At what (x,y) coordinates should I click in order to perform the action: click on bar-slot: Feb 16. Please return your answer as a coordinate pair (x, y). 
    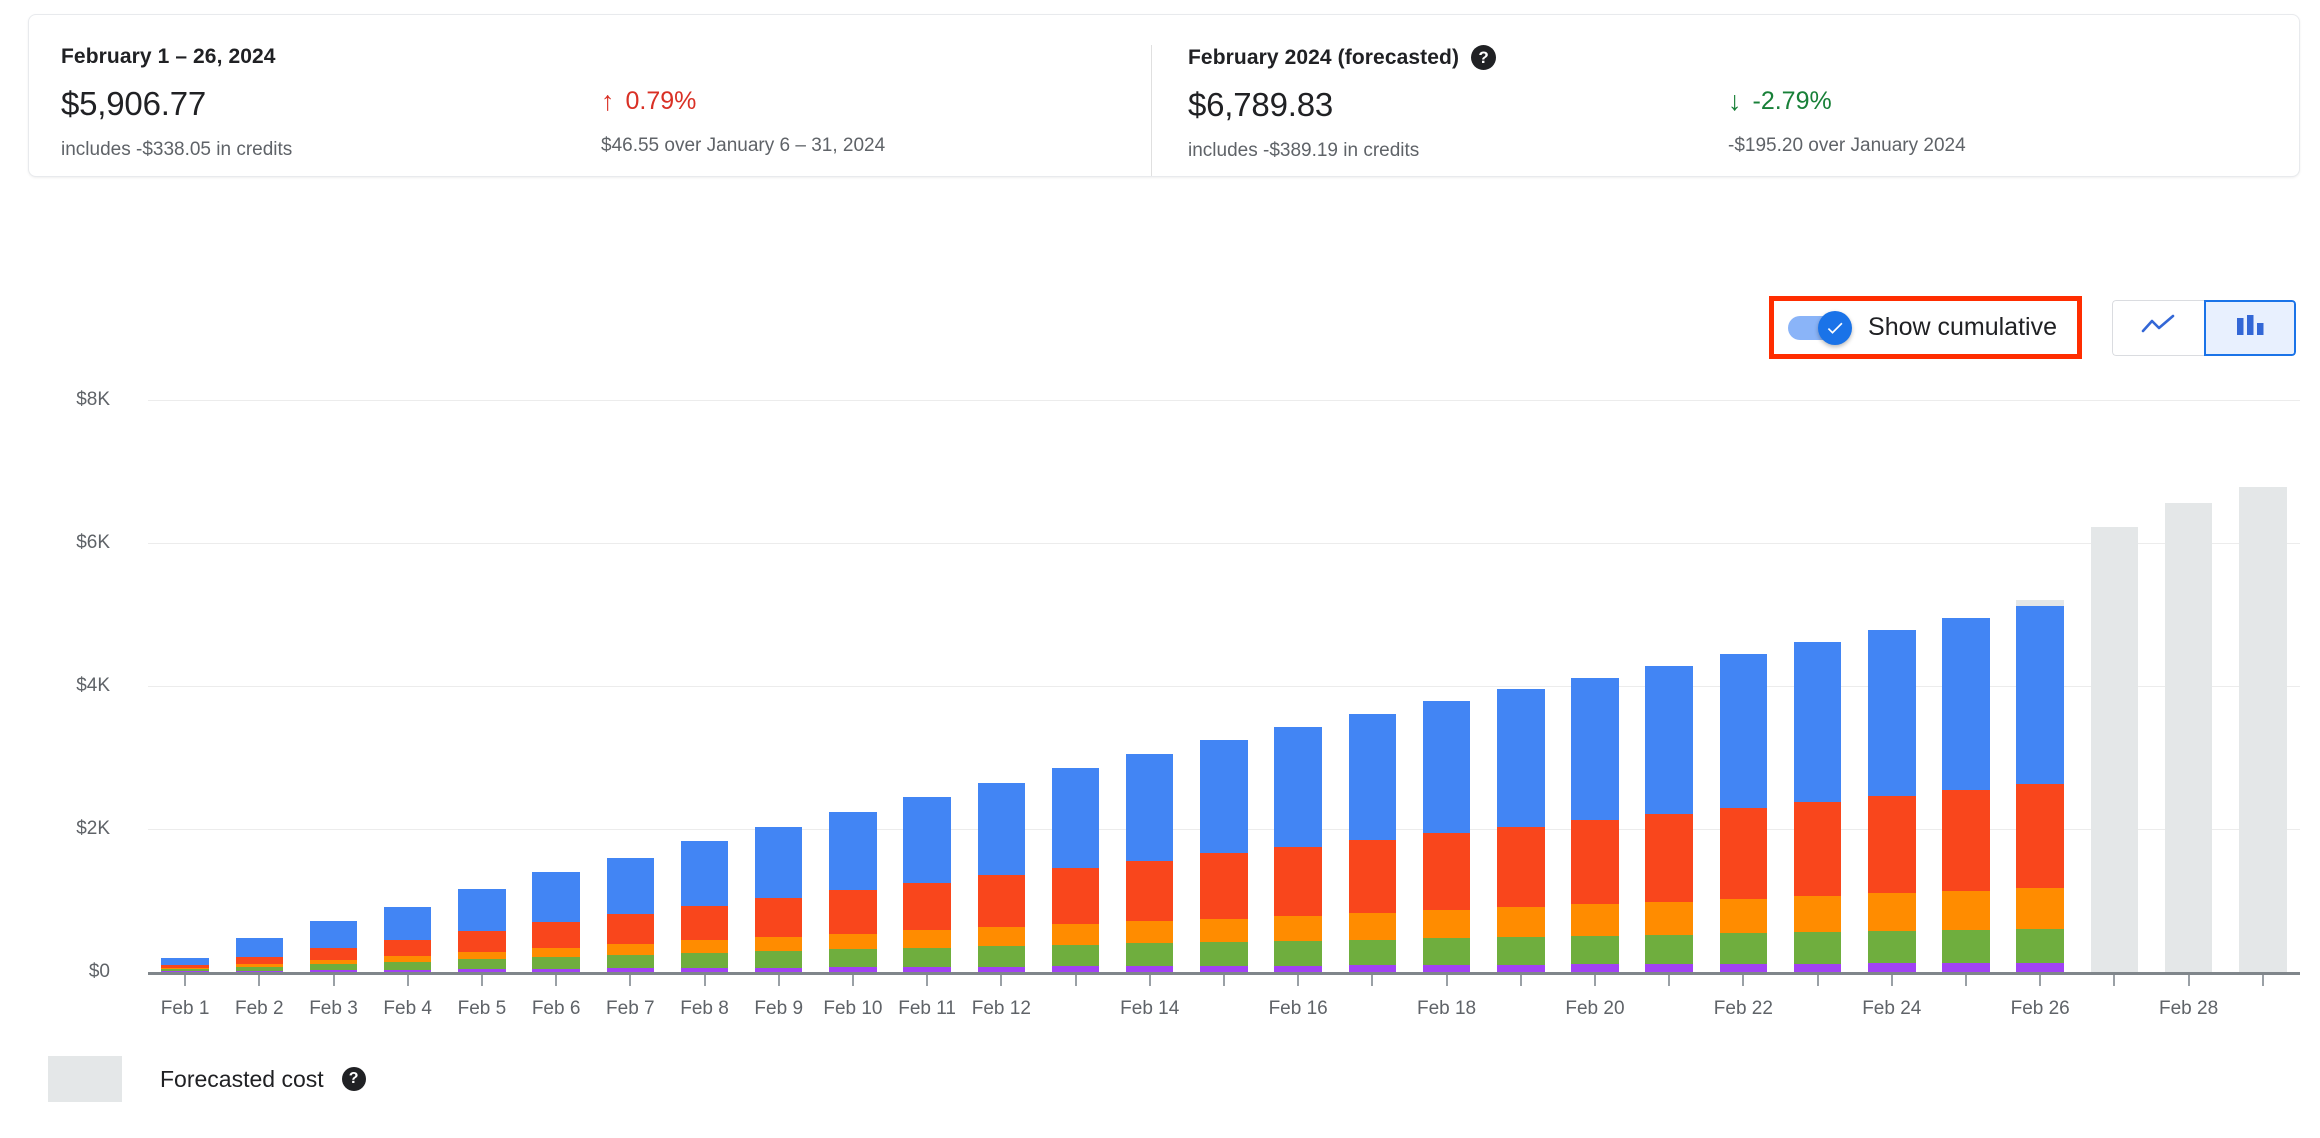
    Looking at the image, I should click on (1298, 709).